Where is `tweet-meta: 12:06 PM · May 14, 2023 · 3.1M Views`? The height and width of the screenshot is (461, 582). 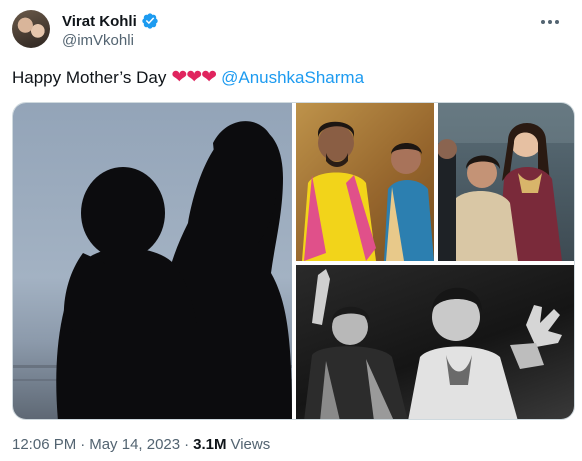 tweet-meta: 12:06 PM · May 14, 2023 · 3.1M Views is located at coordinates (141, 444).